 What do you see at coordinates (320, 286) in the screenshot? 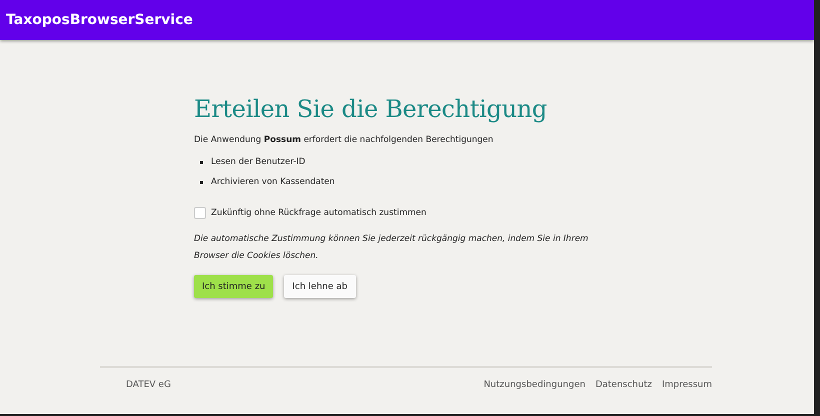
I see `decline-button: Ich lehne ab` at bounding box center [320, 286].